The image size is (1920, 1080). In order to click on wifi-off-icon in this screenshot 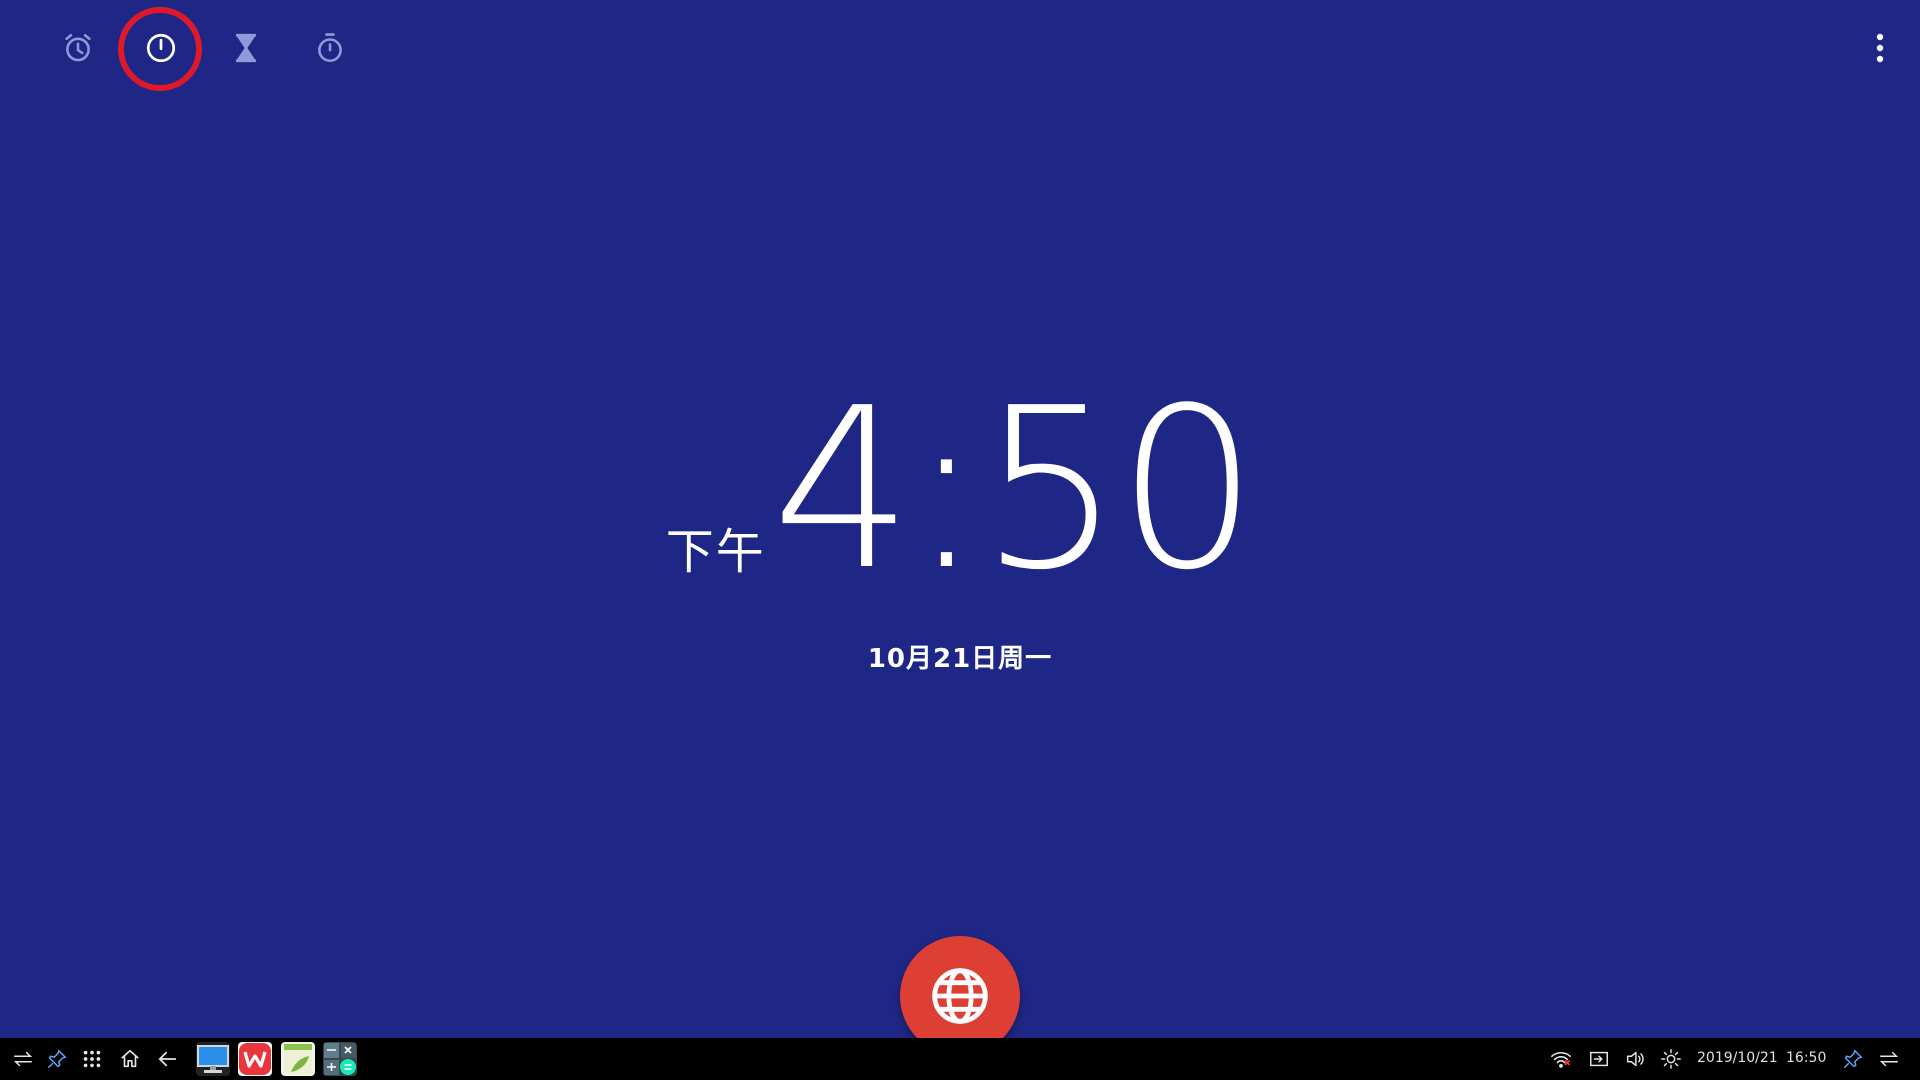, I will do `click(1561, 1060)`.